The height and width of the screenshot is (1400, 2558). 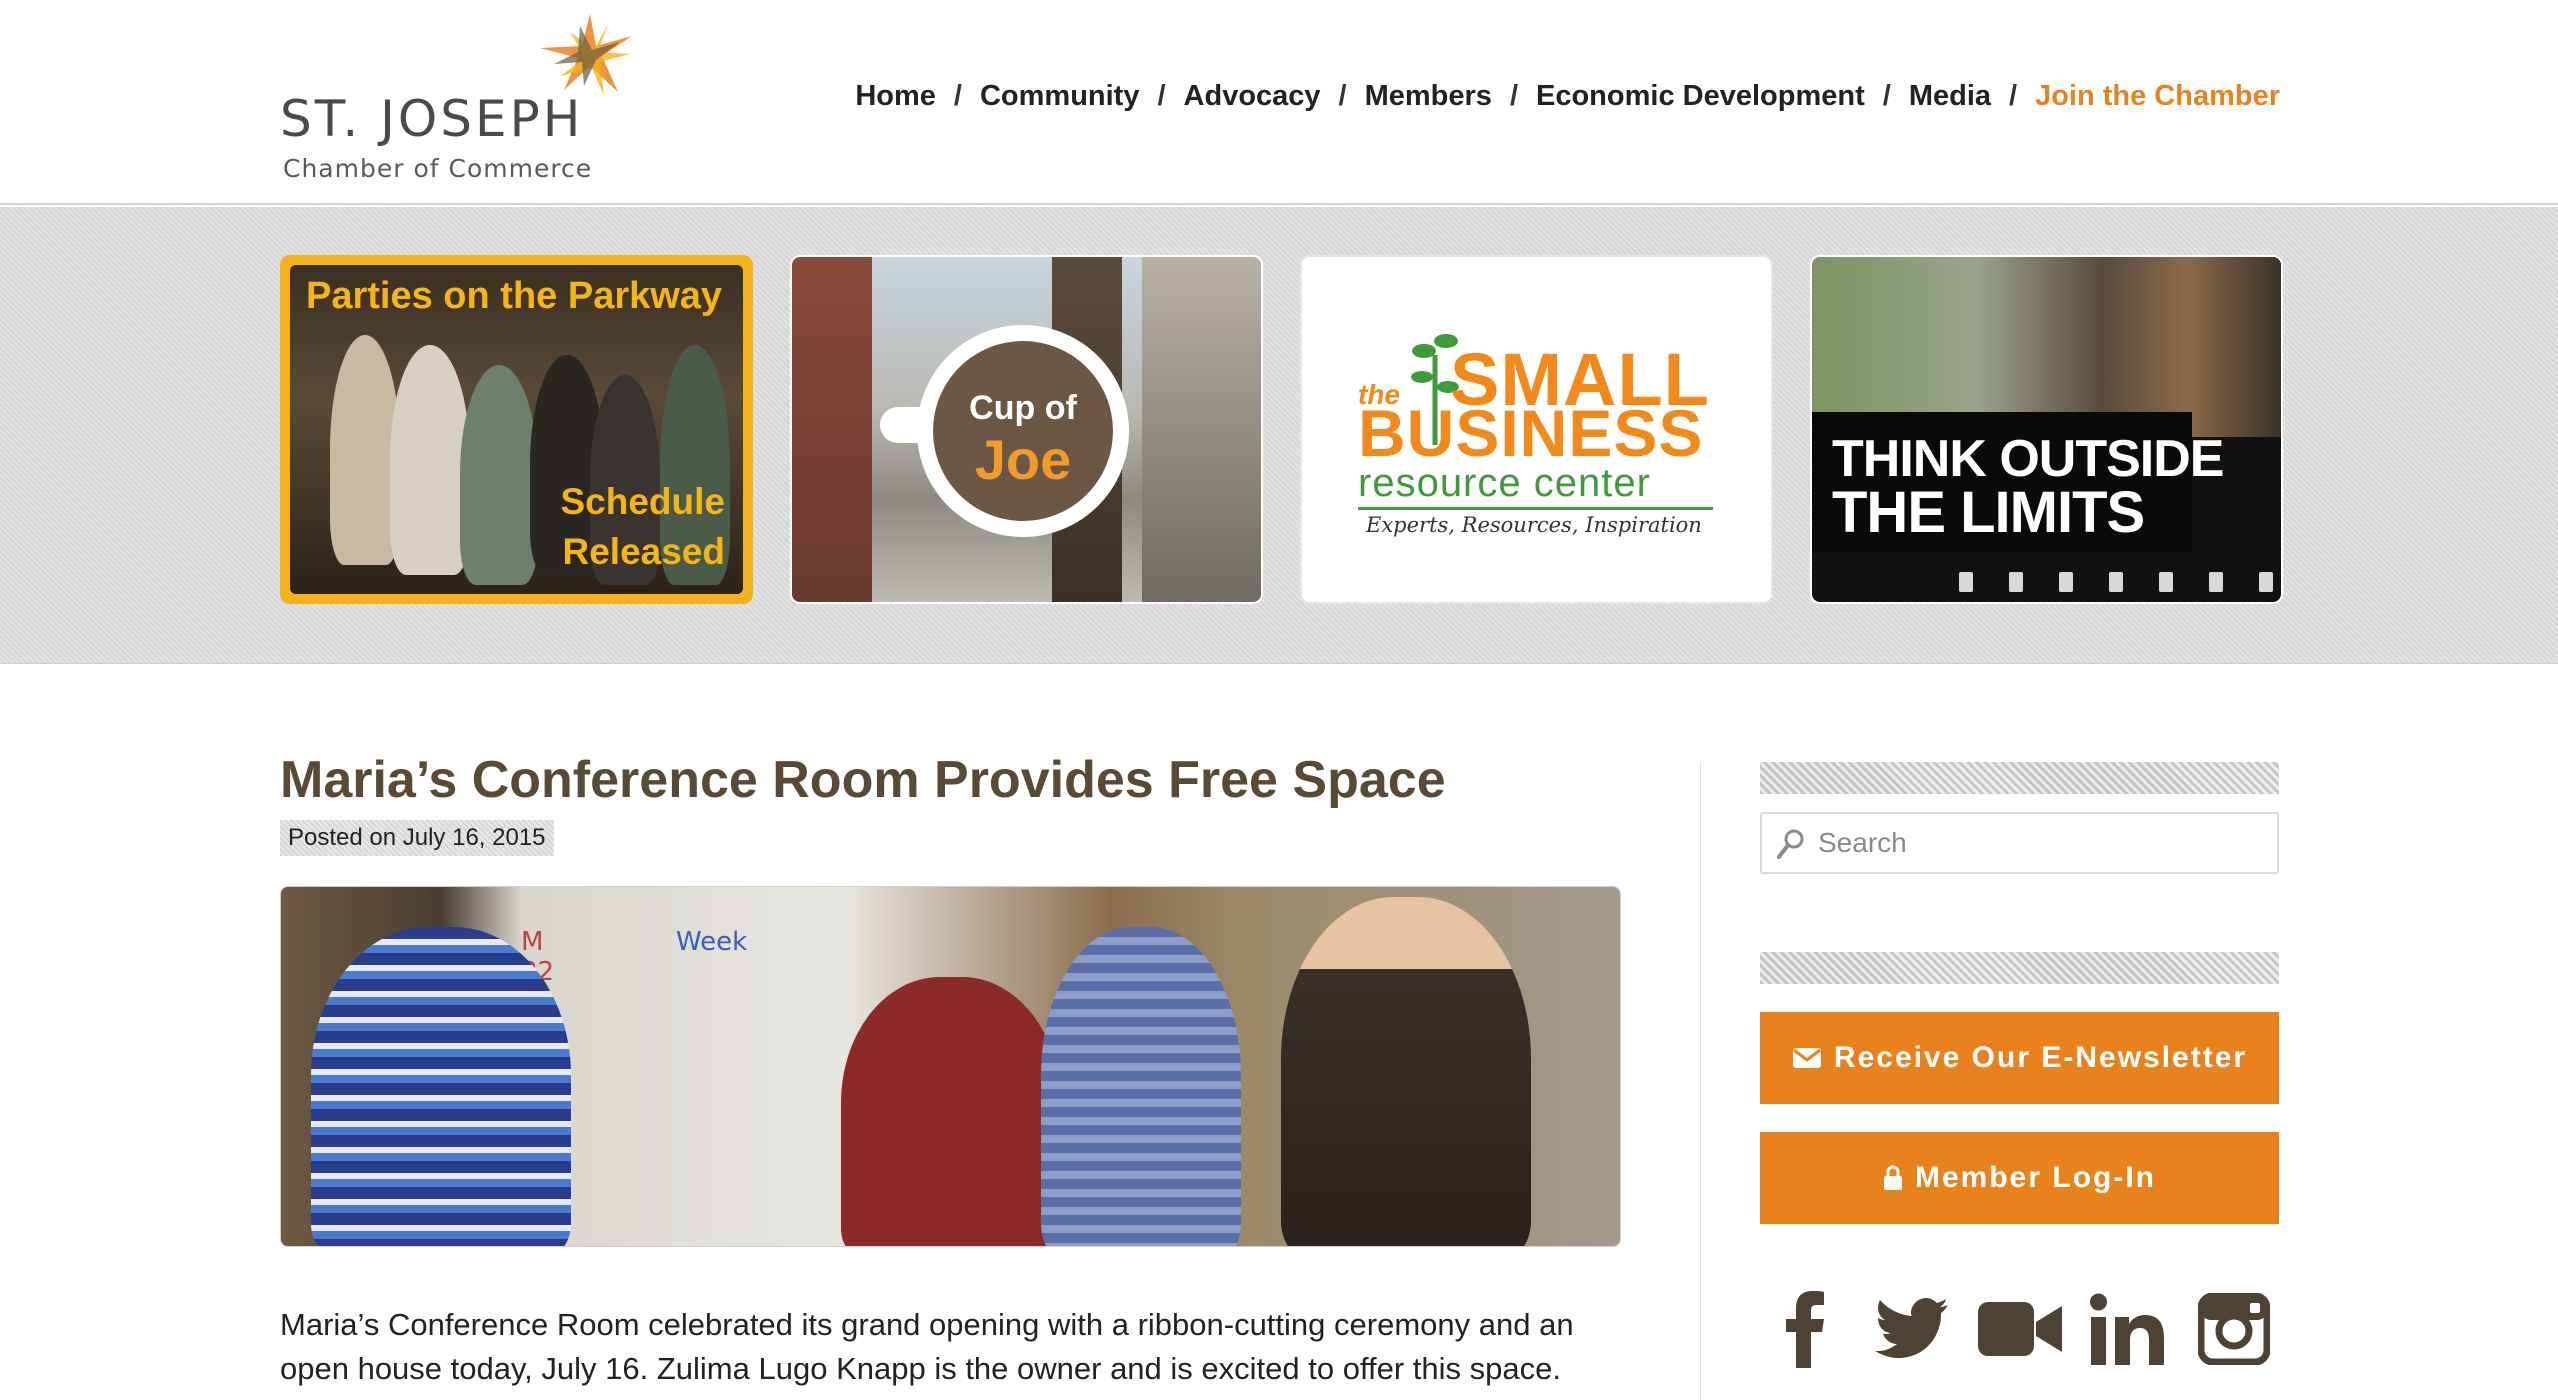 I want to click on promo-parties-subtitle: Schedule Released, so click(x=643, y=527).